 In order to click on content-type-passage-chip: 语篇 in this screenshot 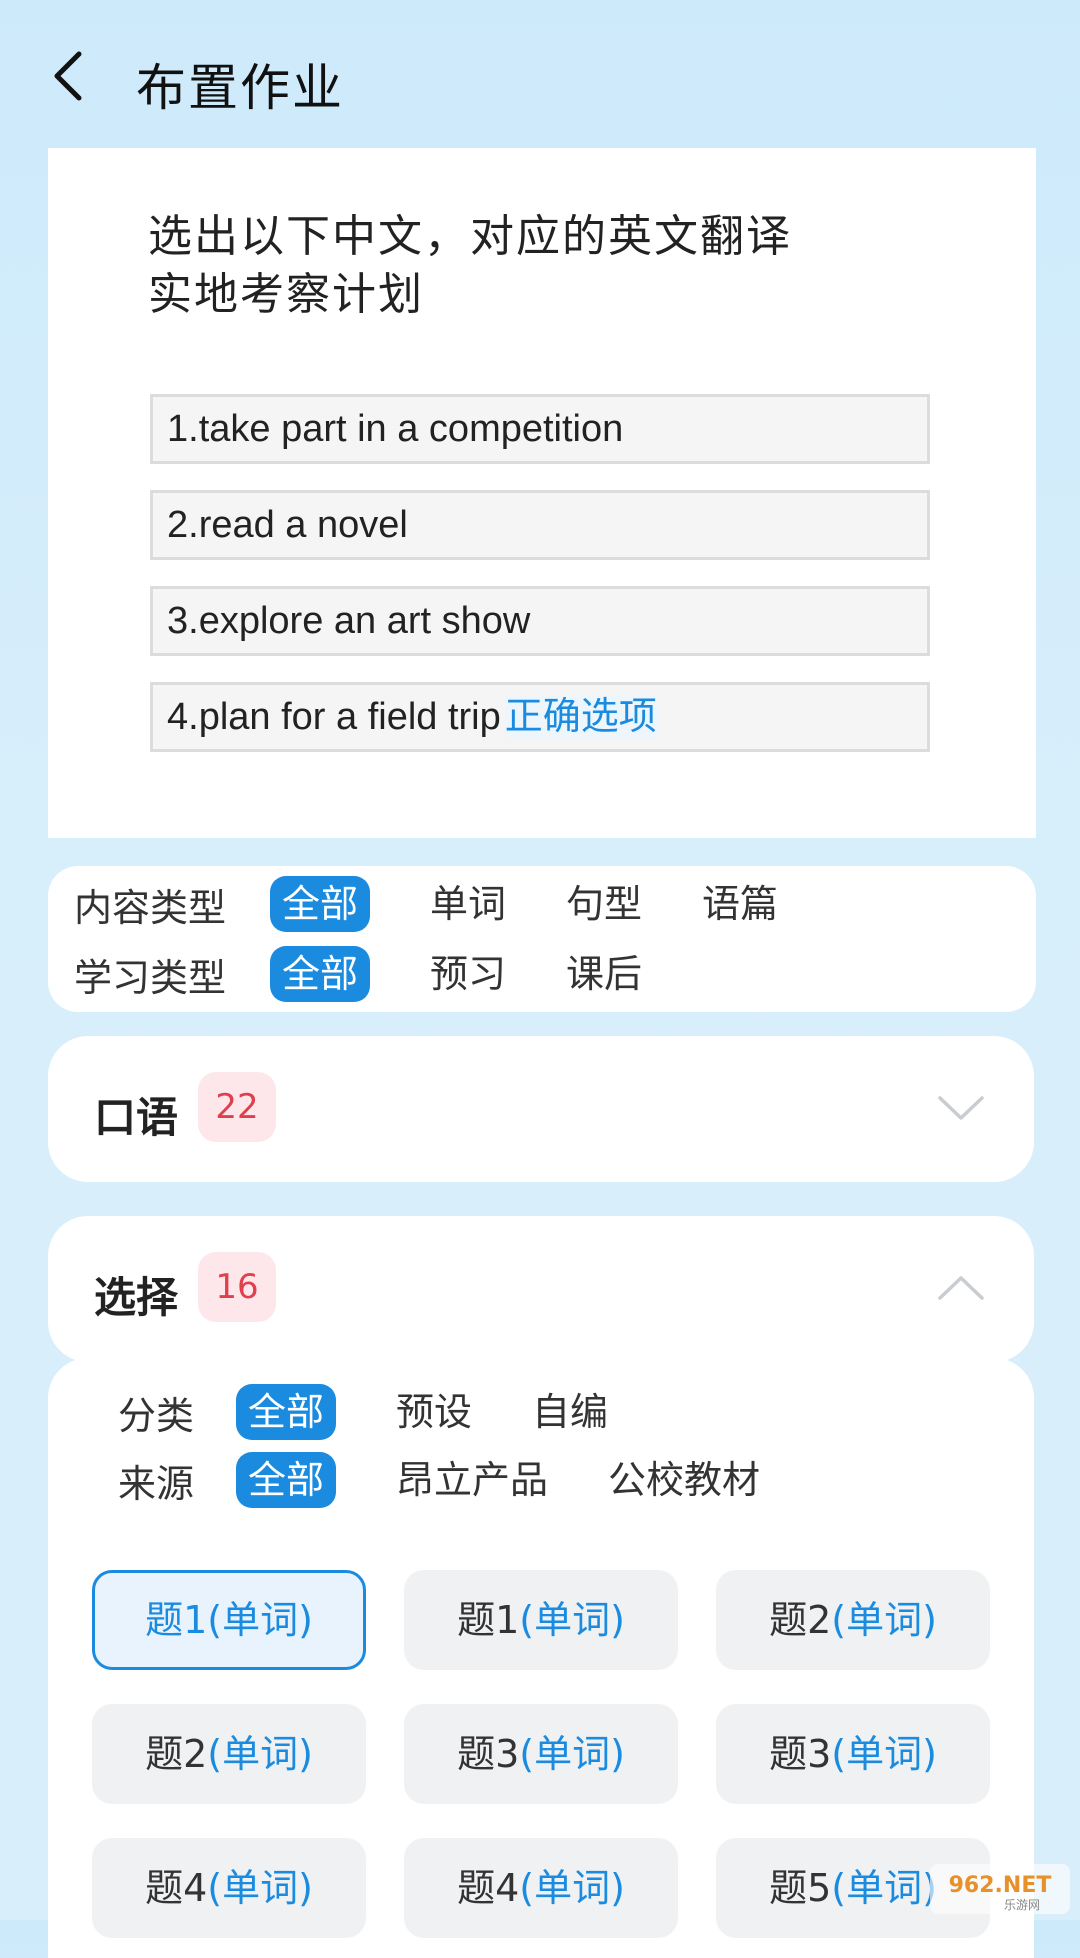, I will do `click(740, 904)`.